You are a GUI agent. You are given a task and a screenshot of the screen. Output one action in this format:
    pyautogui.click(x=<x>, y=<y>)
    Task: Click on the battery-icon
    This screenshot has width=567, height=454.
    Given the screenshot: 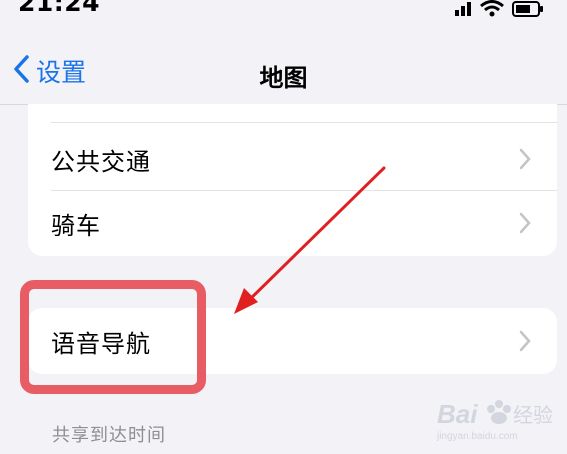 What is the action you would take?
    pyautogui.click(x=527, y=9)
    